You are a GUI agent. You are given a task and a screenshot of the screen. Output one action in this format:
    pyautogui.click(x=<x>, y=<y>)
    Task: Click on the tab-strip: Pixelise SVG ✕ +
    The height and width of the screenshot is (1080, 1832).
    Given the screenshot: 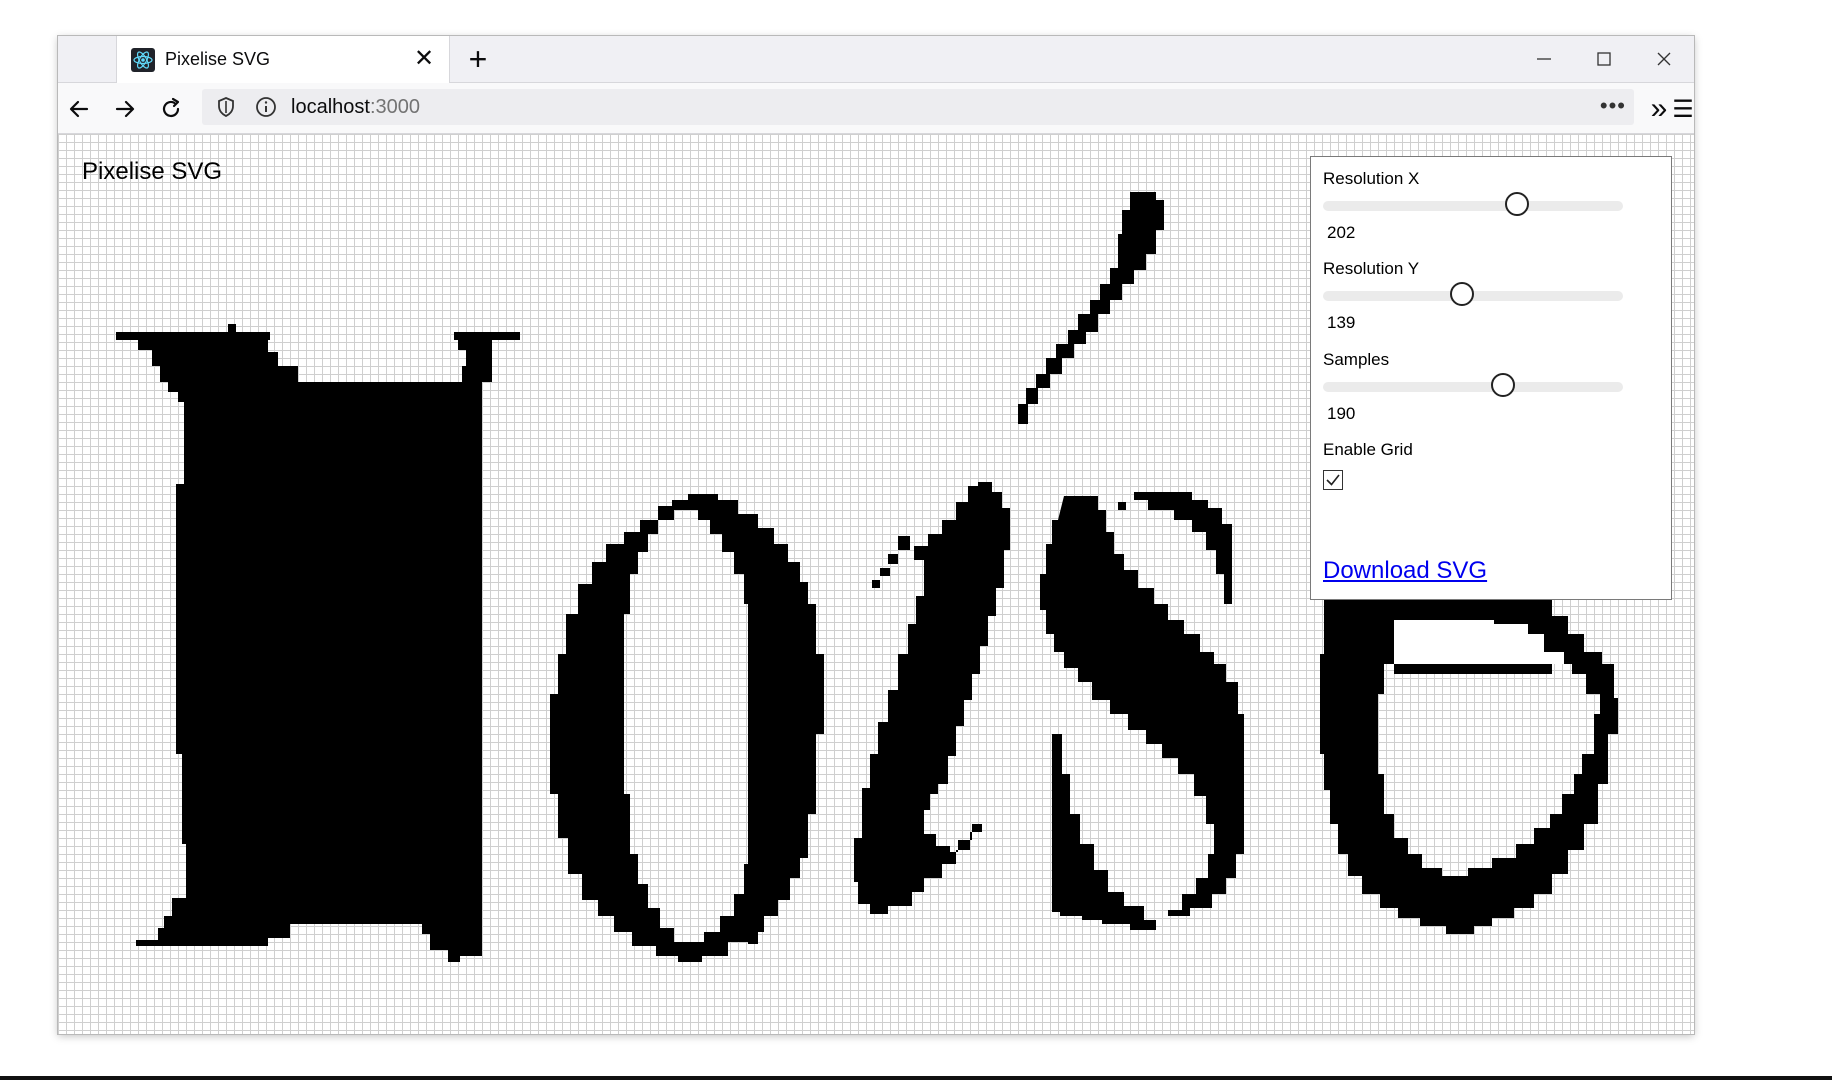 What is the action you would take?
    pyautogui.click(x=876, y=59)
    